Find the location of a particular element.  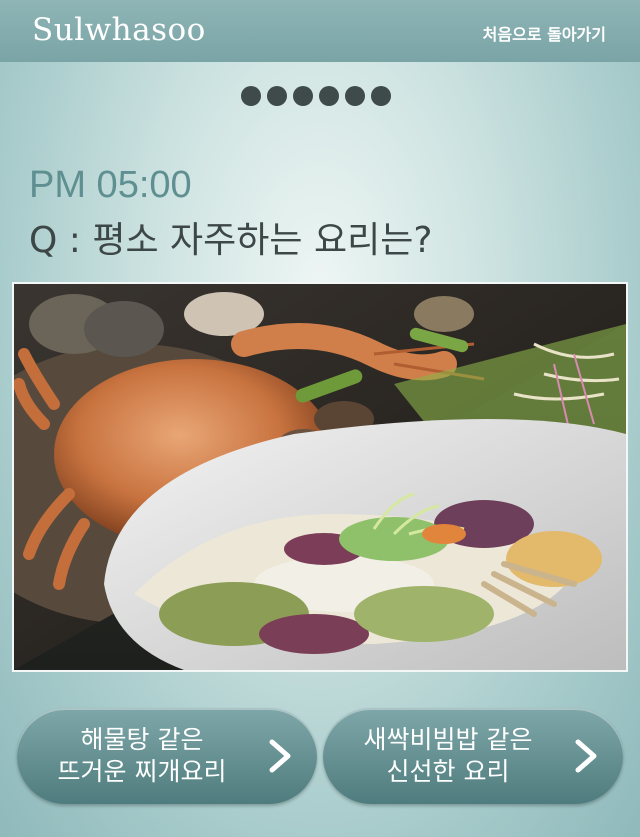

choice-label: 새싹비빔밥 같은 신선한 요리 is located at coordinates (448, 756).